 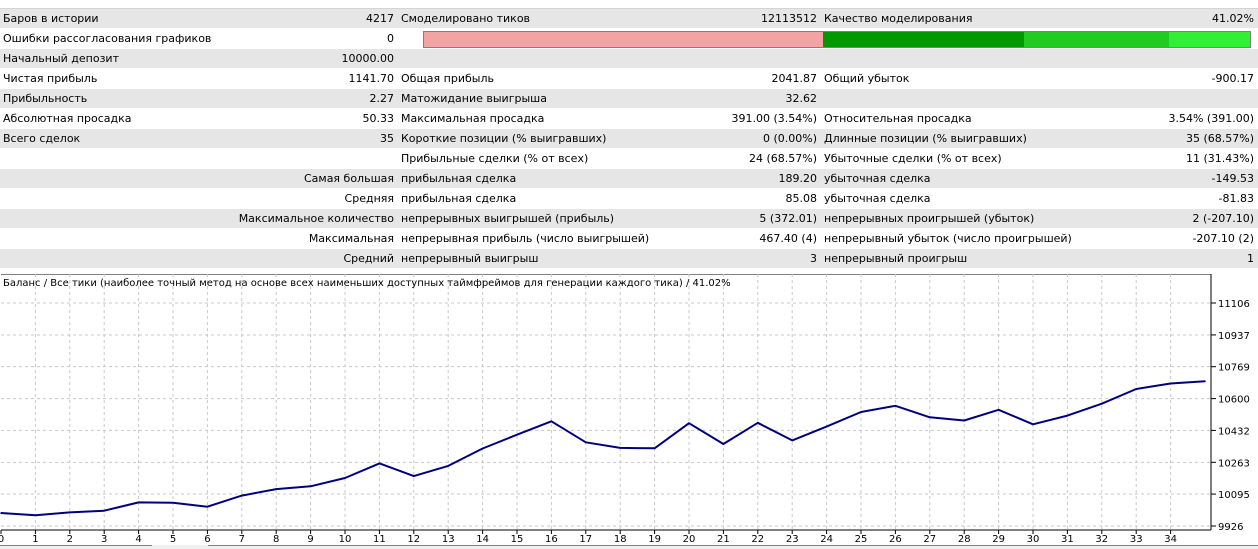 I want to click on y-tick-label: 10937, so click(x=1234, y=336).